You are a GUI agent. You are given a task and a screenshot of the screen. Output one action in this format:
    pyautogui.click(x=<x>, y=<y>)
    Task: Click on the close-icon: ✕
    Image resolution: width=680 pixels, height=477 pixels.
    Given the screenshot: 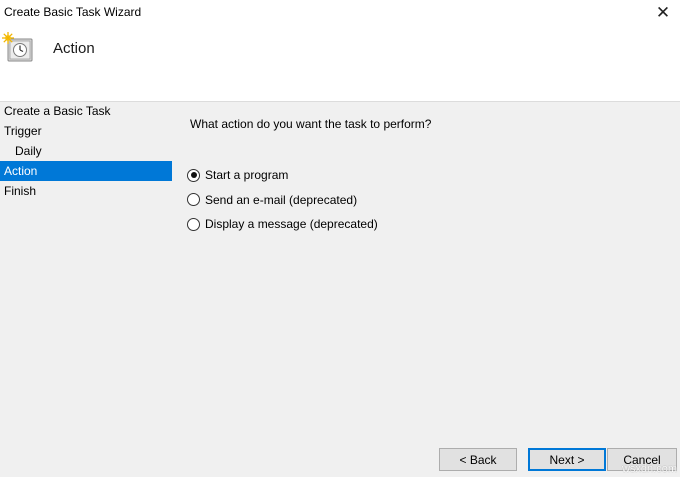 What is the action you would take?
    pyautogui.click(x=663, y=13)
    